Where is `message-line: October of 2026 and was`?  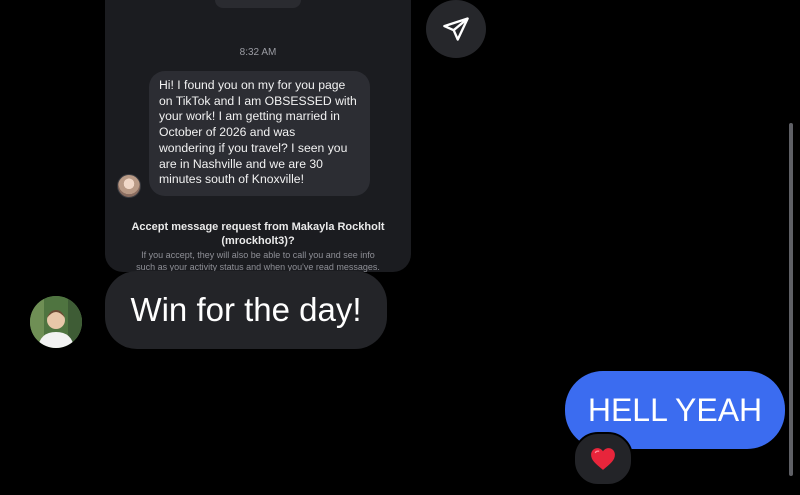
message-line: October of 2026 and was is located at coordinates (227, 132).